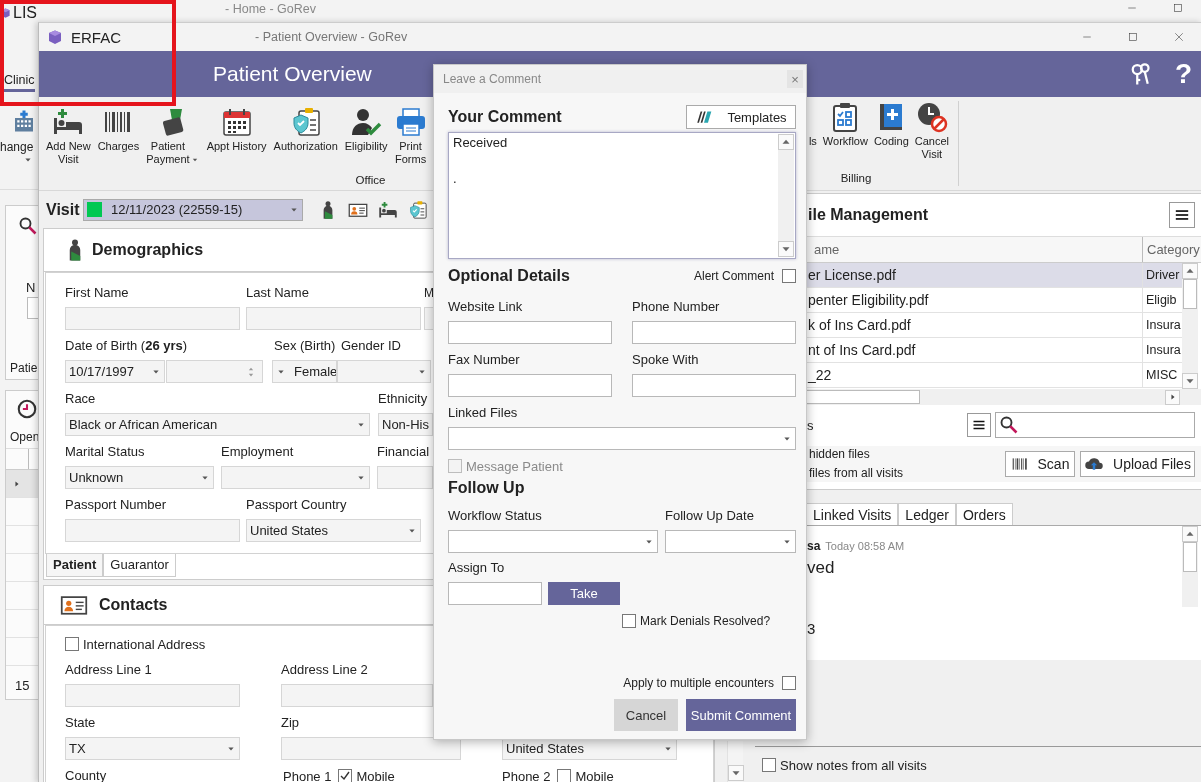 Image resolution: width=1201 pixels, height=782 pixels. Describe the element at coordinates (22, 370) in the screenshot. I see `tab: Patie` at that location.